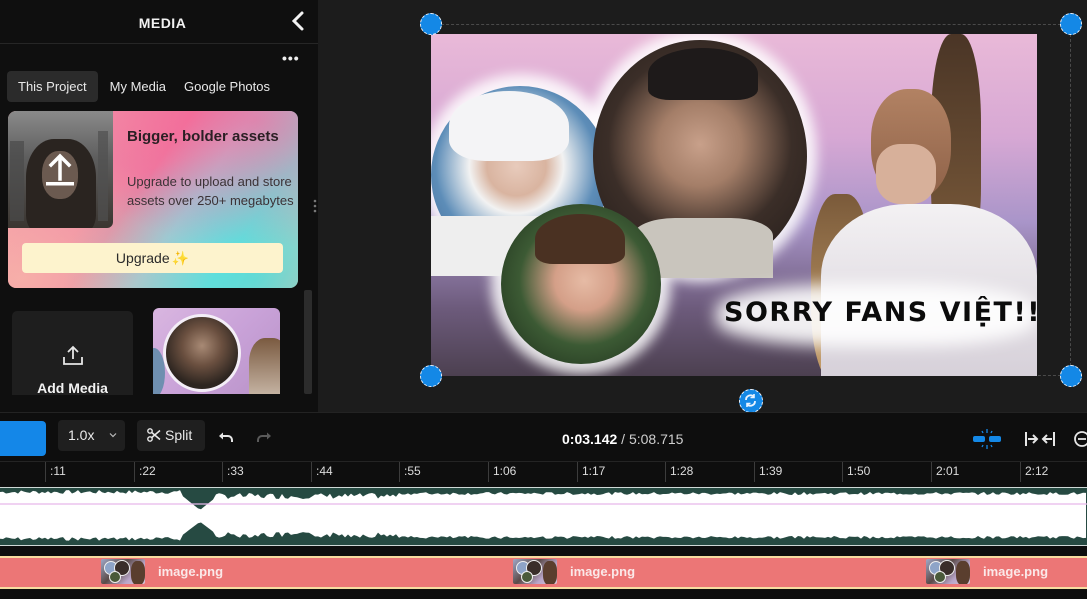 This screenshot has width=1087, height=599. I want to click on playback-time: 0:03.142 / 5:08.715, so click(622, 439).